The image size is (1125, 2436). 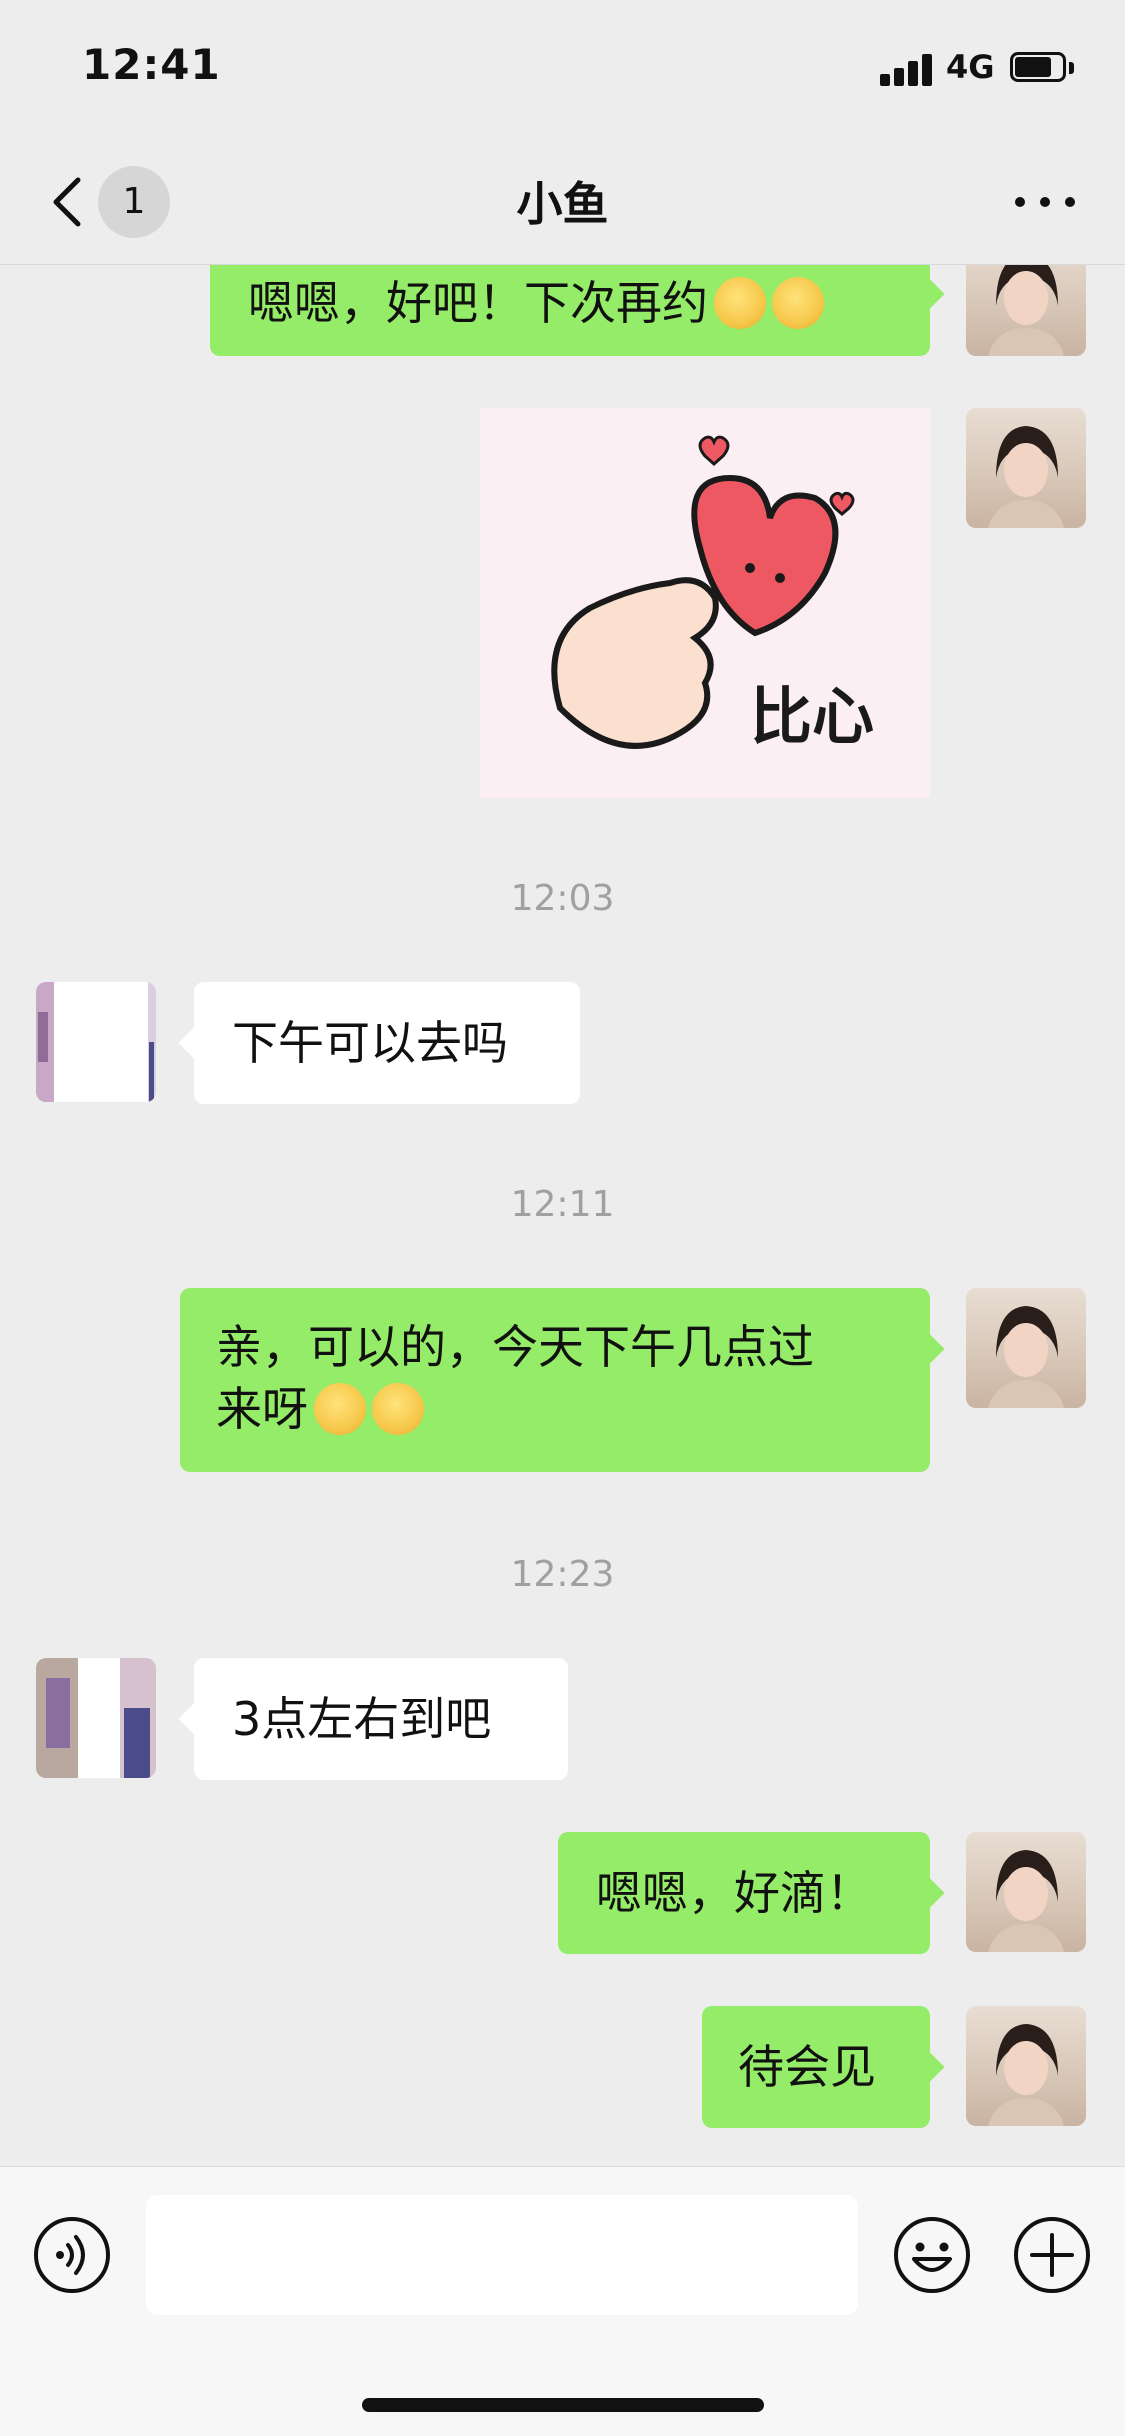 I want to click on voice-icon, so click(x=72, y=2255).